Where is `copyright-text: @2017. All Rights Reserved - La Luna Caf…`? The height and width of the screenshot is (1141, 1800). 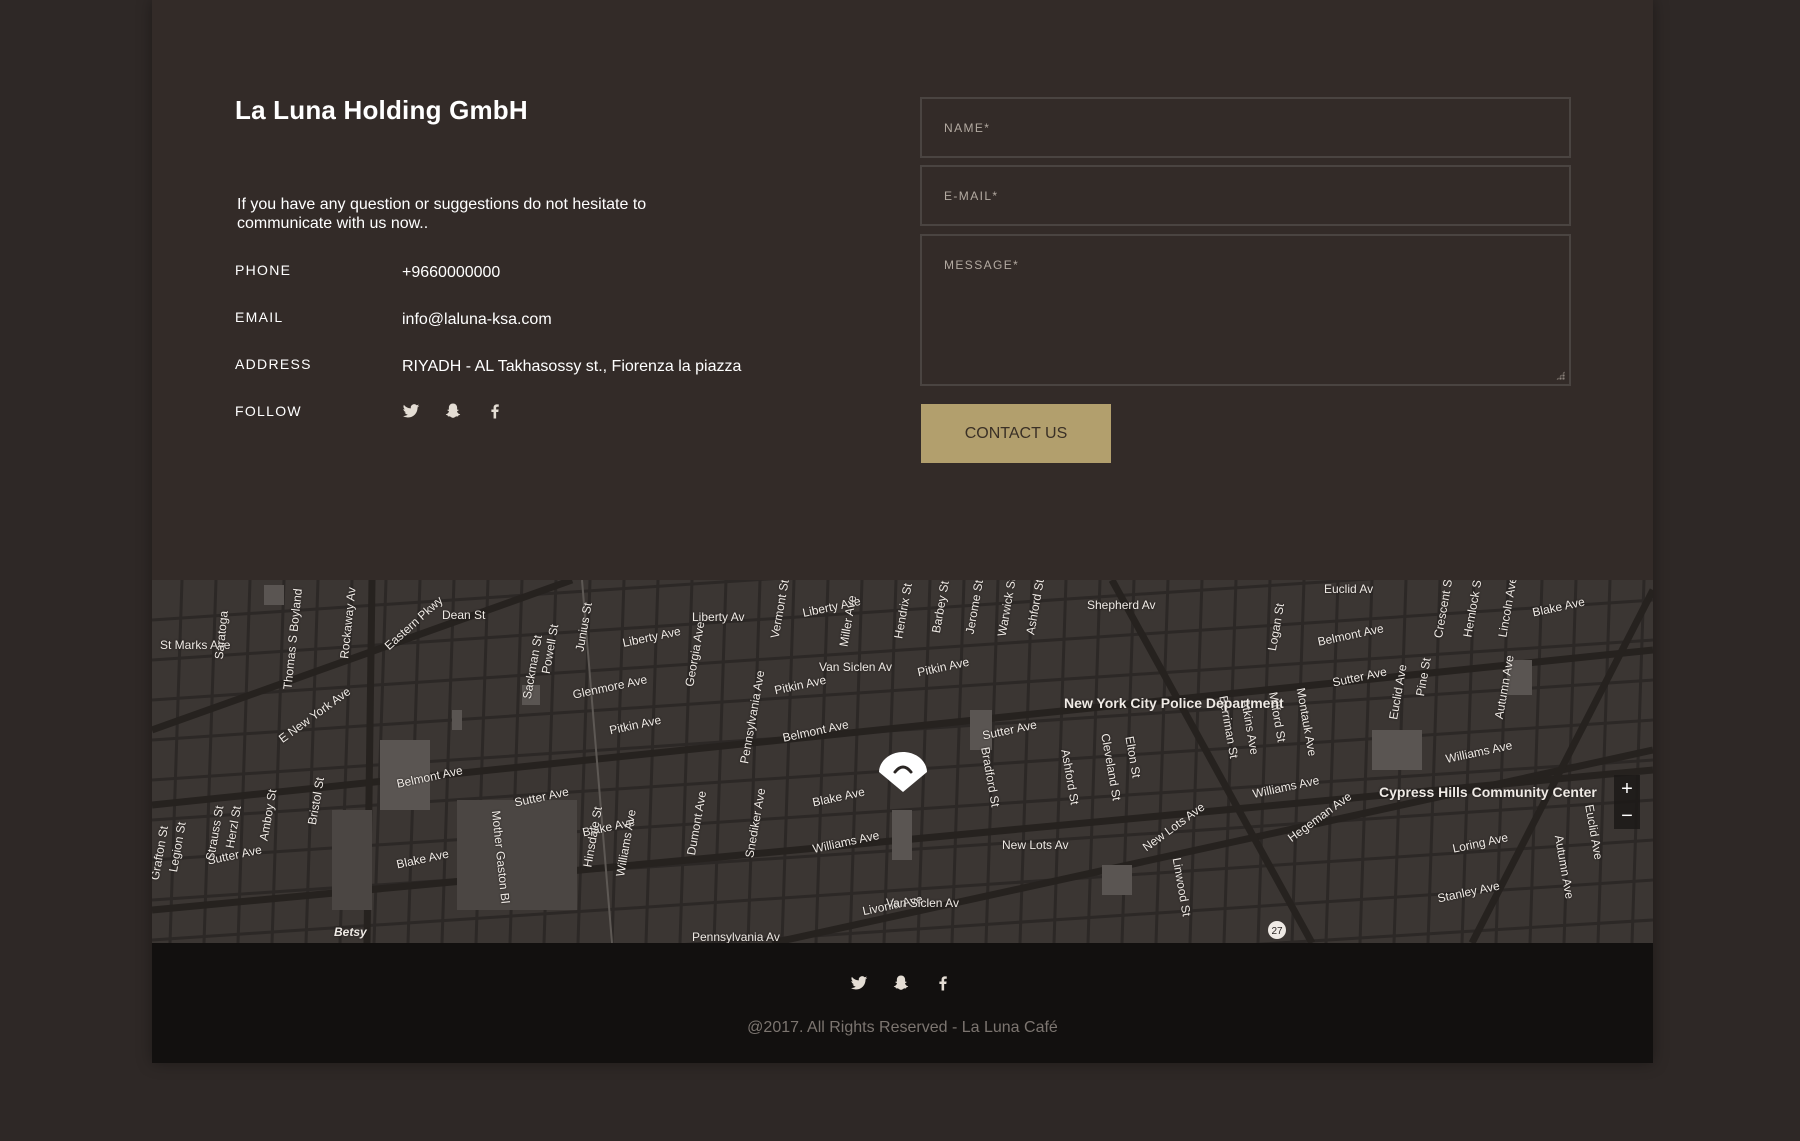 copyright-text: @2017. All Rights Reserved - La Luna Caf… is located at coordinates (902, 1027).